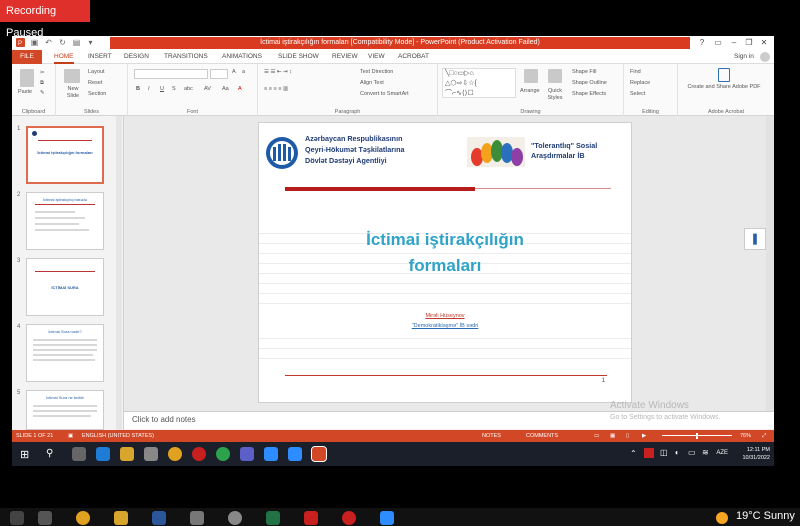 The height and width of the screenshot is (526, 800). I want to click on bold-icon: B, so click(138, 89).